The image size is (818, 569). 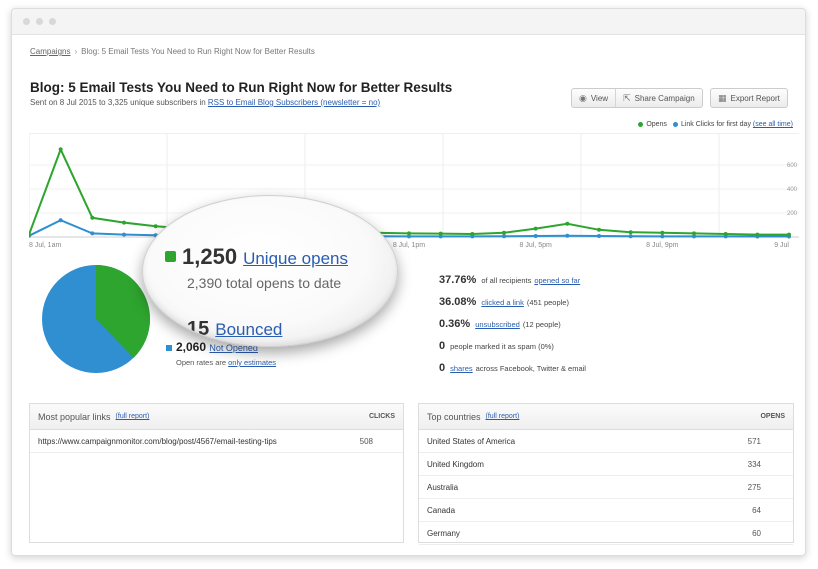 What do you see at coordinates (732, 124) in the screenshot?
I see `legend-clicks: Link Clicks for first day (see all time)` at bounding box center [732, 124].